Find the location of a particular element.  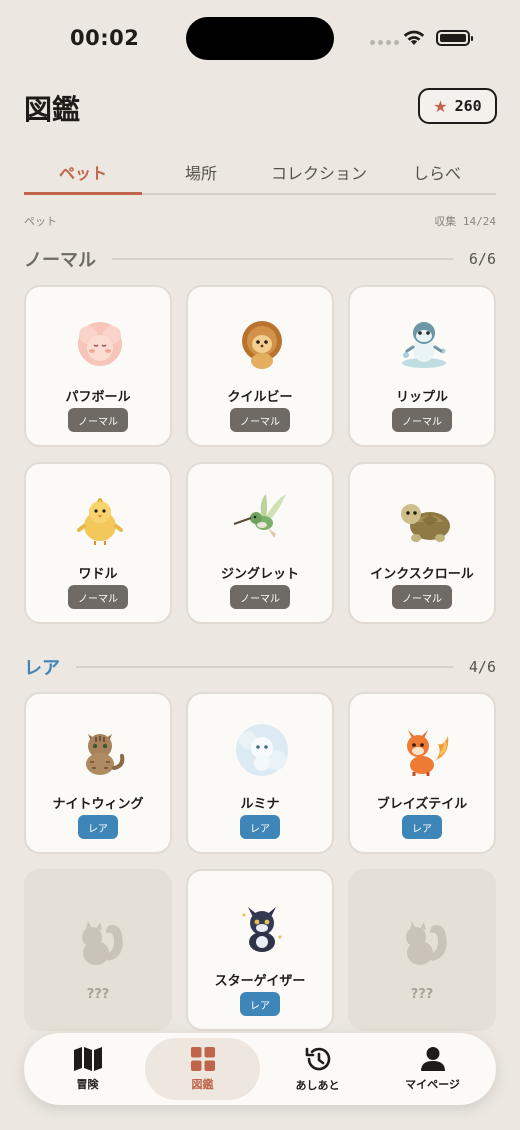

pet-card: クイルビー ノーマル is located at coordinates (260, 366).